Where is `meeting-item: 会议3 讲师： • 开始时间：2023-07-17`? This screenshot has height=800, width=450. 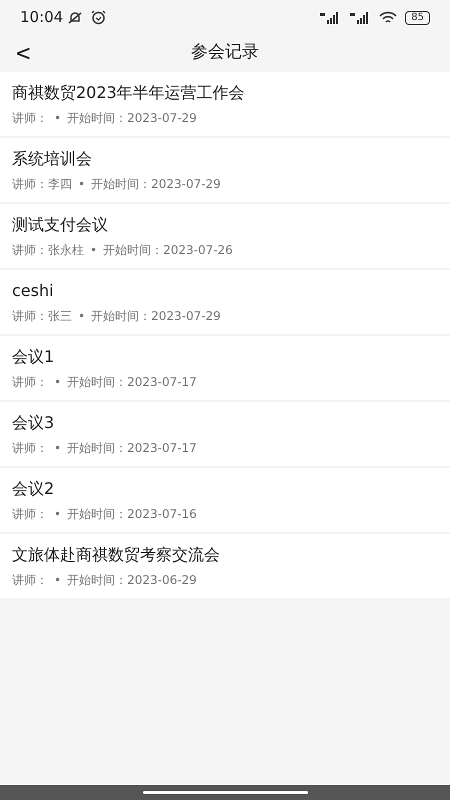 meeting-item: 会议3 讲师： • 开始时间：2023-07-17 is located at coordinates (225, 434).